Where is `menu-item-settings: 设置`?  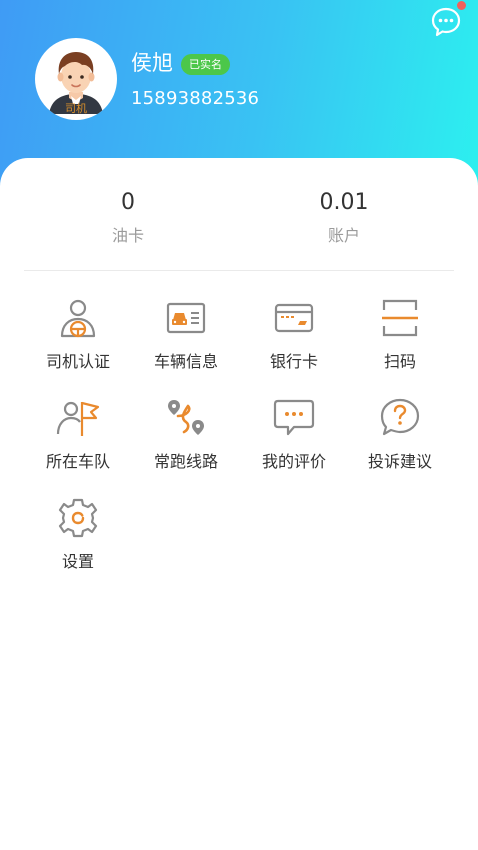 menu-item-settings: 设置 is located at coordinates (78, 542).